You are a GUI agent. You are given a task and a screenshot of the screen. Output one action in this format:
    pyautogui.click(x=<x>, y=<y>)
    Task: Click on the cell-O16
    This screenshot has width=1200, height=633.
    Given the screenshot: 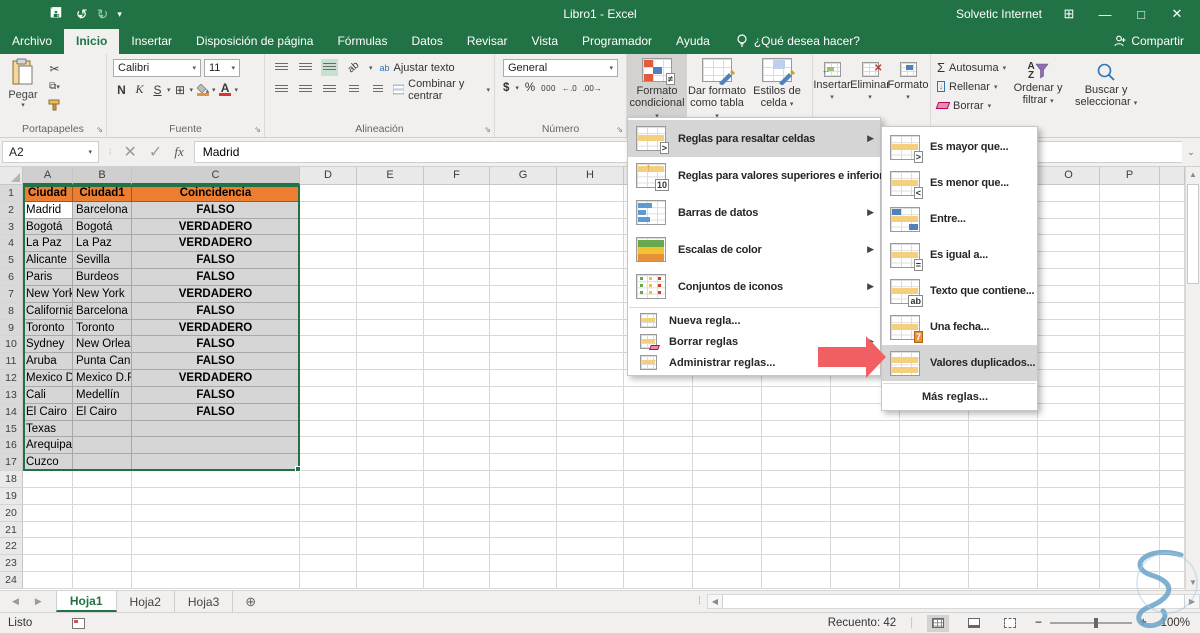 What is the action you would take?
    pyautogui.click(x=1069, y=446)
    